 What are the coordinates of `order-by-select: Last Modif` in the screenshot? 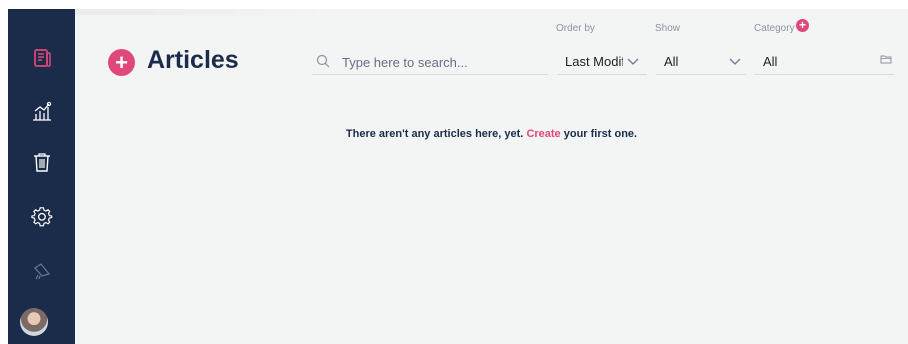 It's located at (602, 62).